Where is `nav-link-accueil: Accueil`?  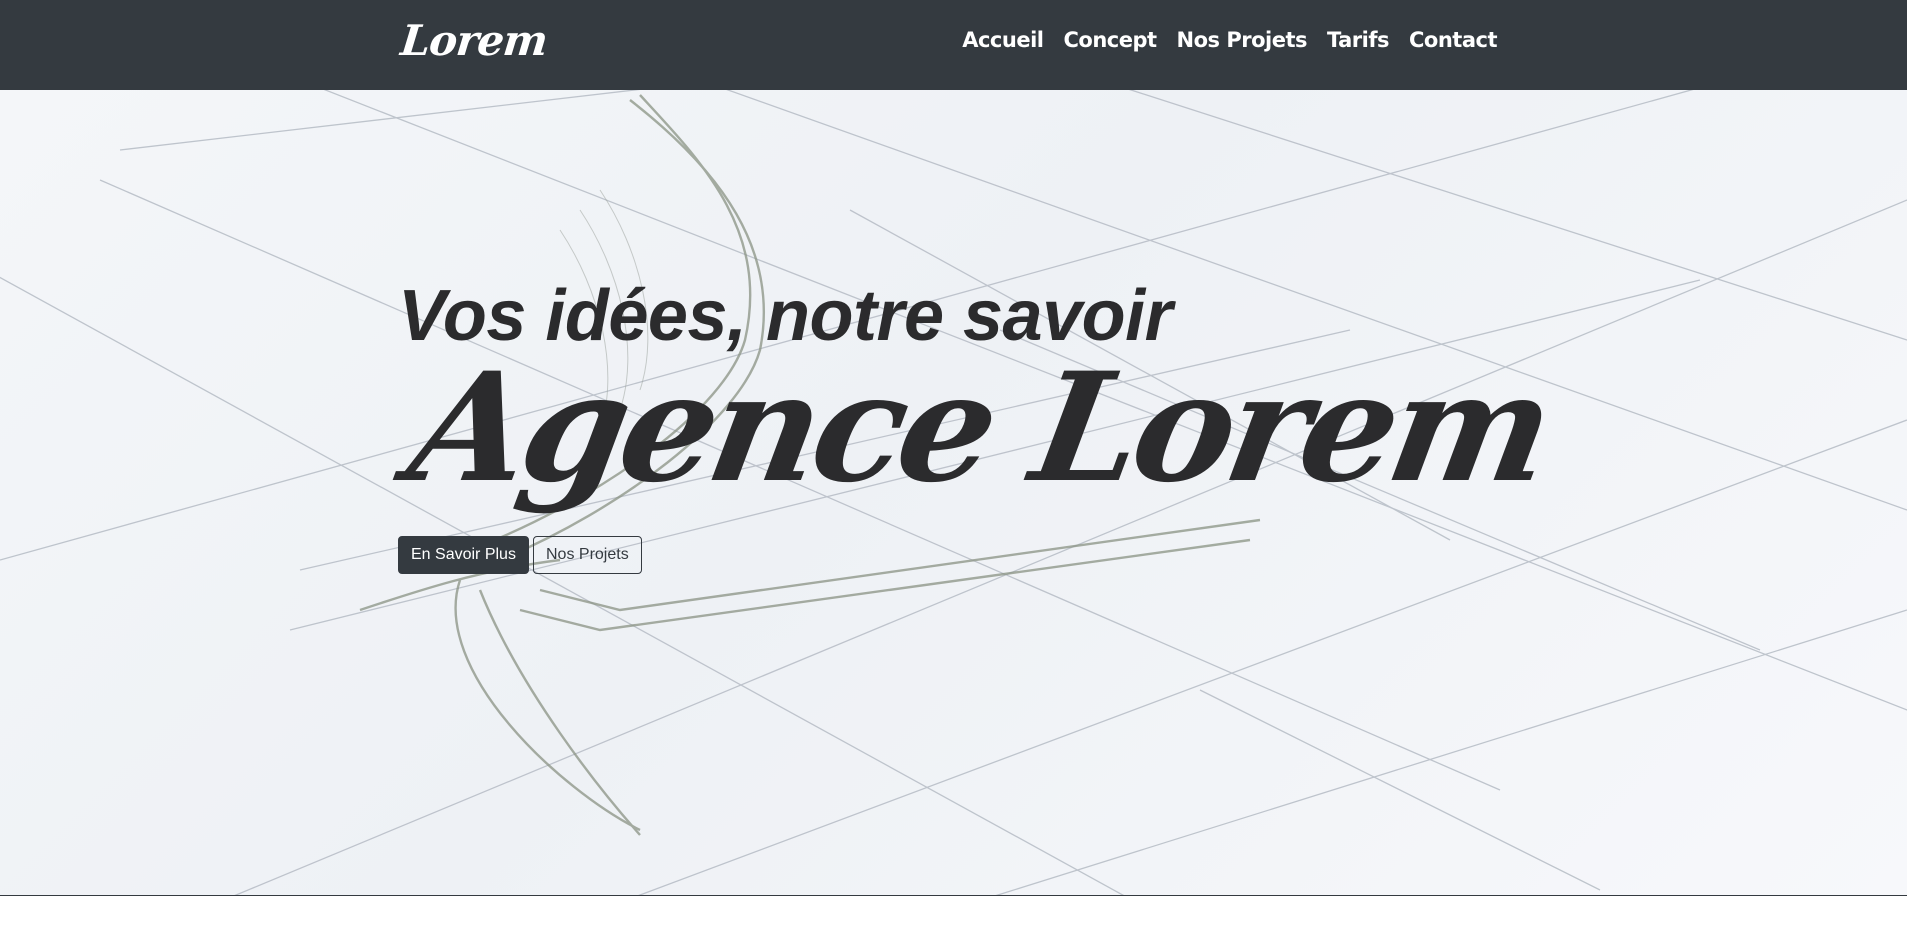 nav-link-accueil: Accueil is located at coordinates (1003, 40).